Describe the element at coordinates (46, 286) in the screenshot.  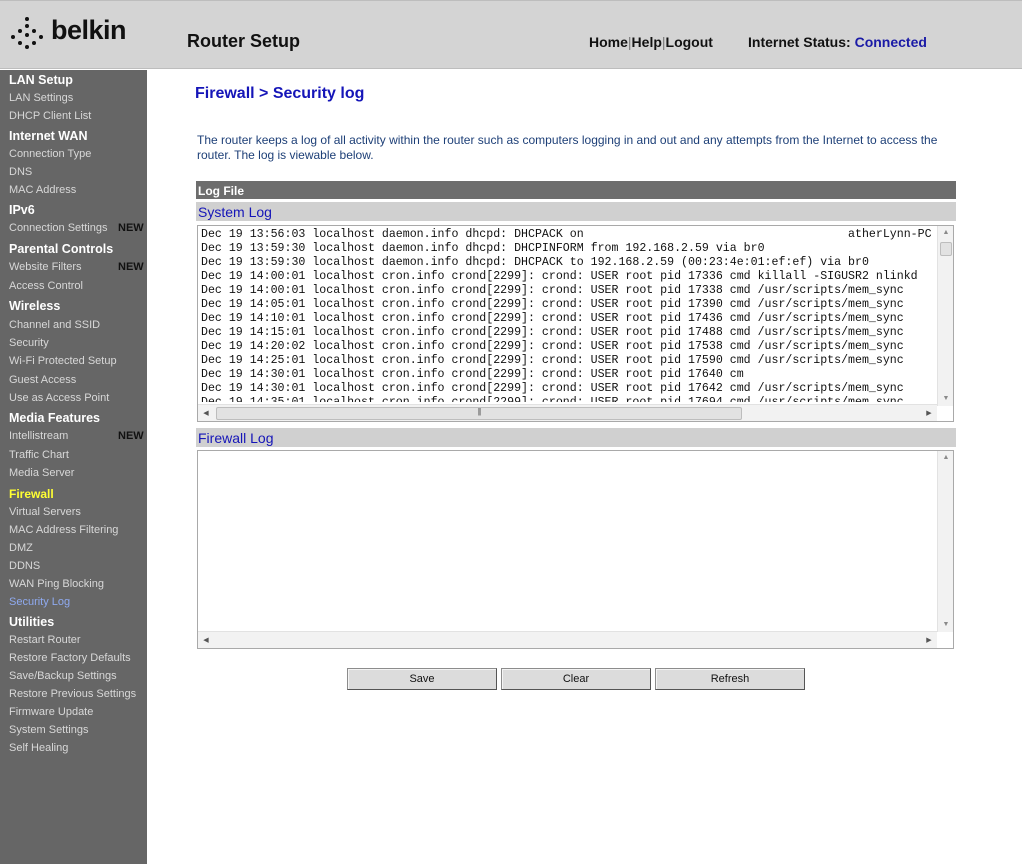
I see `sidebar-item-access-control: Access Control` at that location.